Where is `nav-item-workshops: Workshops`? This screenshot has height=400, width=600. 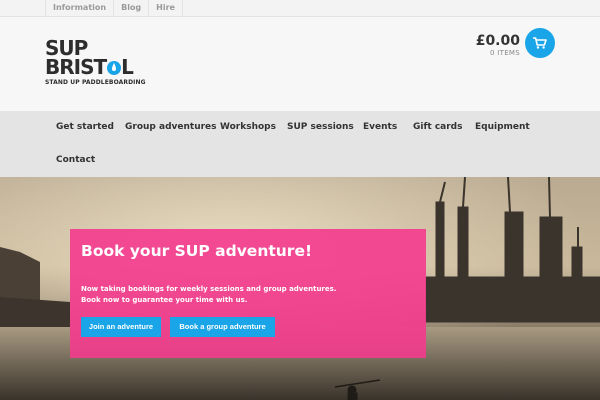
nav-item-workshops: Workshops is located at coordinates (248, 127).